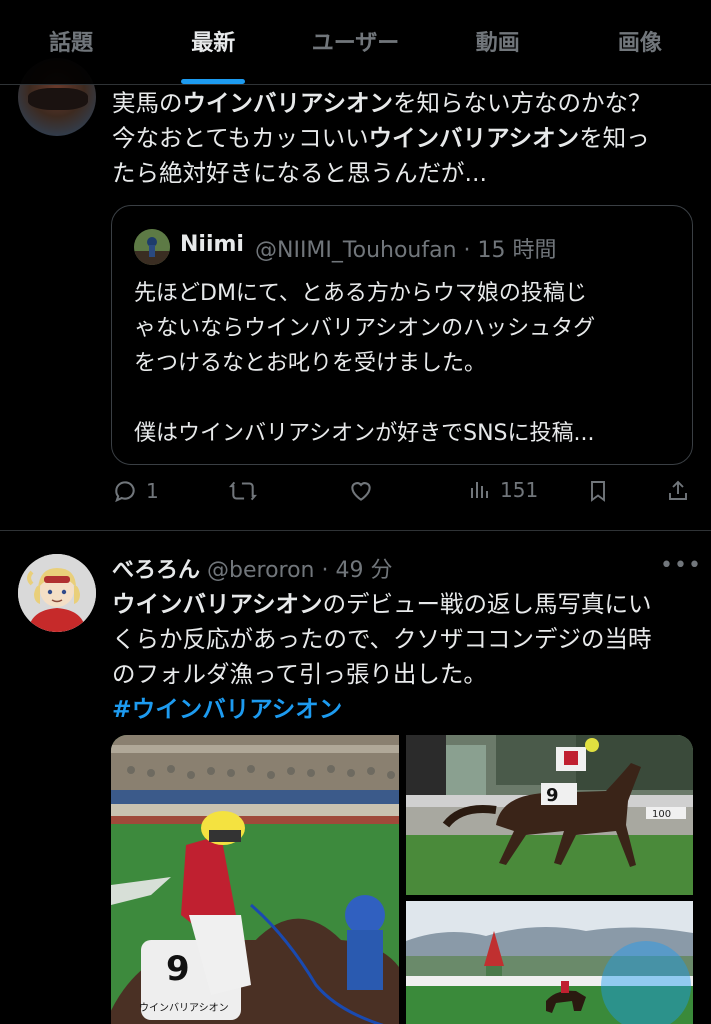  Describe the element at coordinates (147, 103) in the screenshot. I see `text-span: 実馬の` at that location.